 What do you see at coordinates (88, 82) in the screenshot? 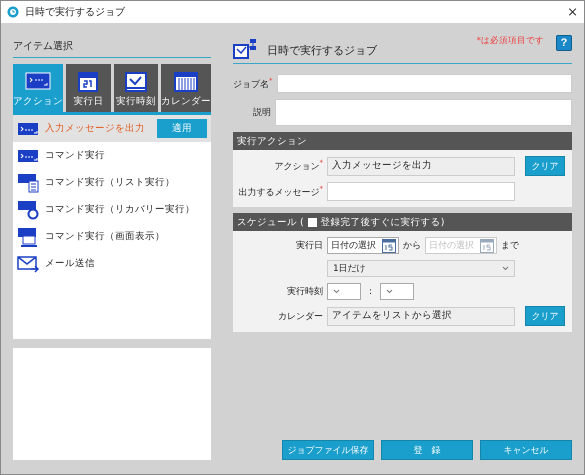
I see `calendar-date-icon` at bounding box center [88, 82].